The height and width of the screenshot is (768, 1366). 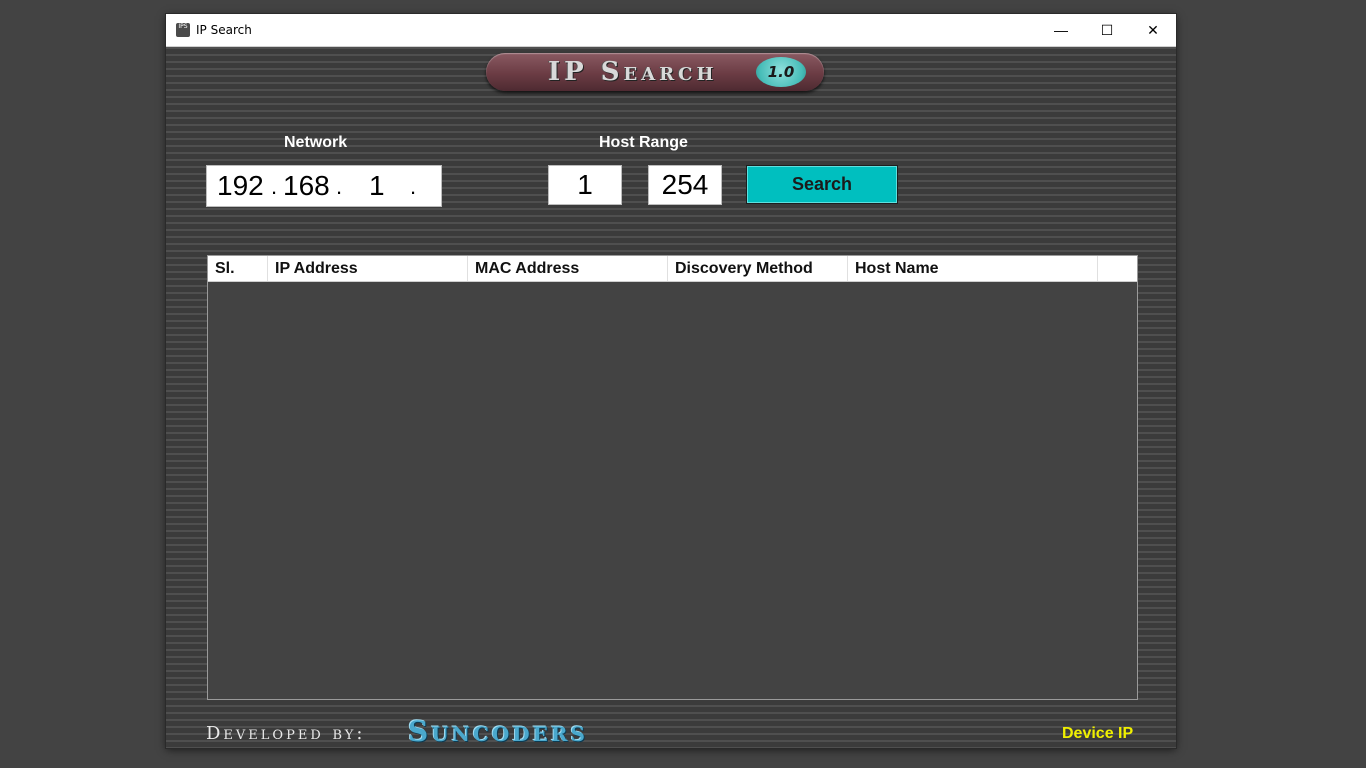 What do you see at coordinates (240, 186) in the screenshot?
I see `octet1-field: 192` at bounding box center [240, 186].